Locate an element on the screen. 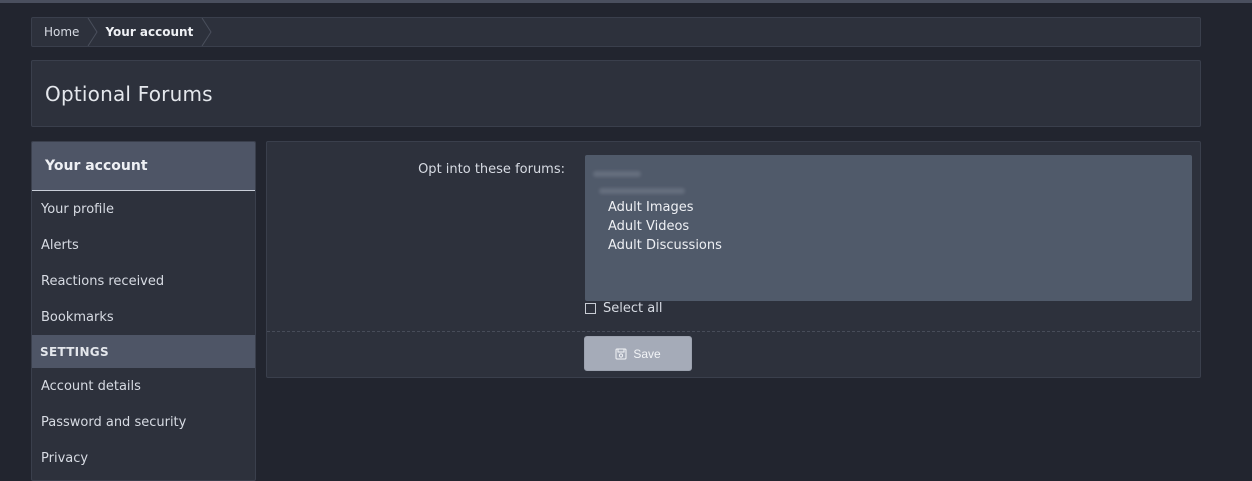 This screenshot has height=481, width=1252. page-title: Optional Forums is located at coordinates (129, 93).